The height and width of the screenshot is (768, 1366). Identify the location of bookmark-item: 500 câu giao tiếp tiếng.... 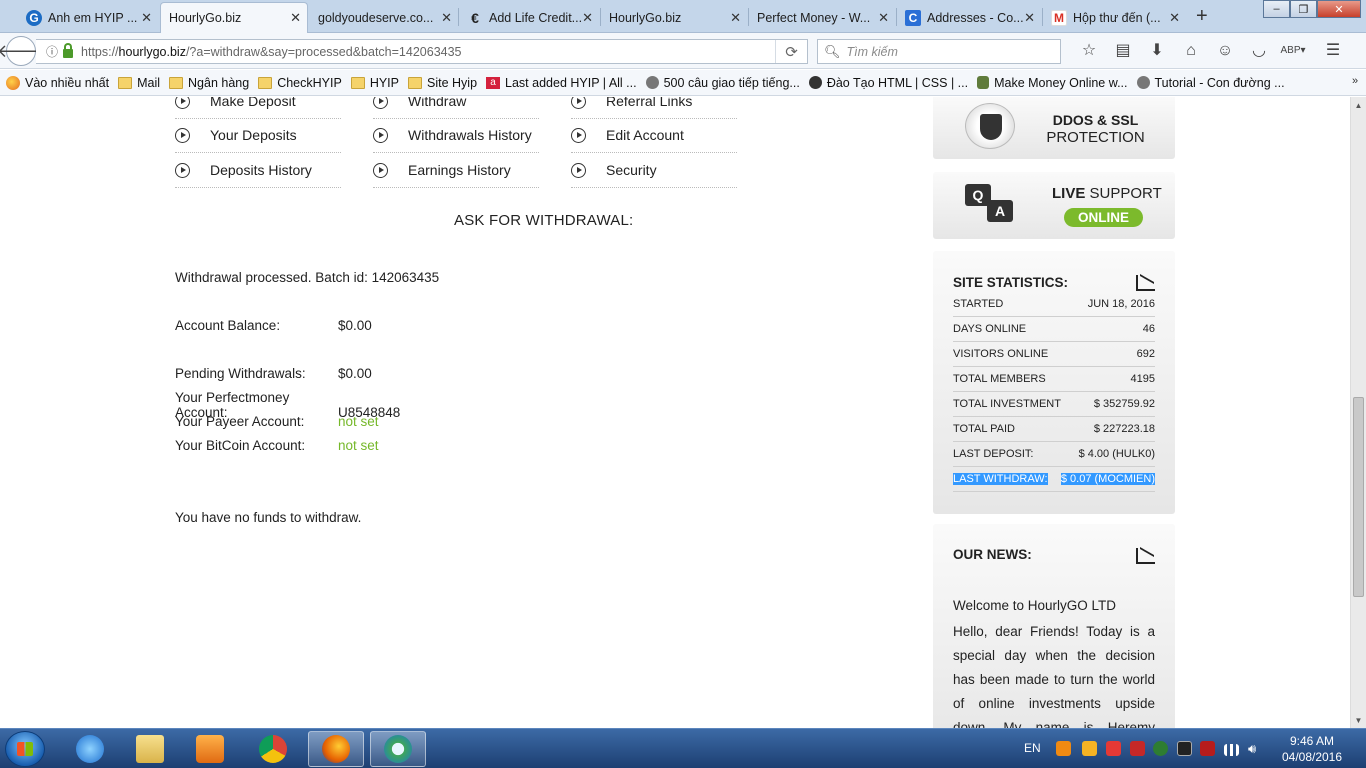
(722, 82).